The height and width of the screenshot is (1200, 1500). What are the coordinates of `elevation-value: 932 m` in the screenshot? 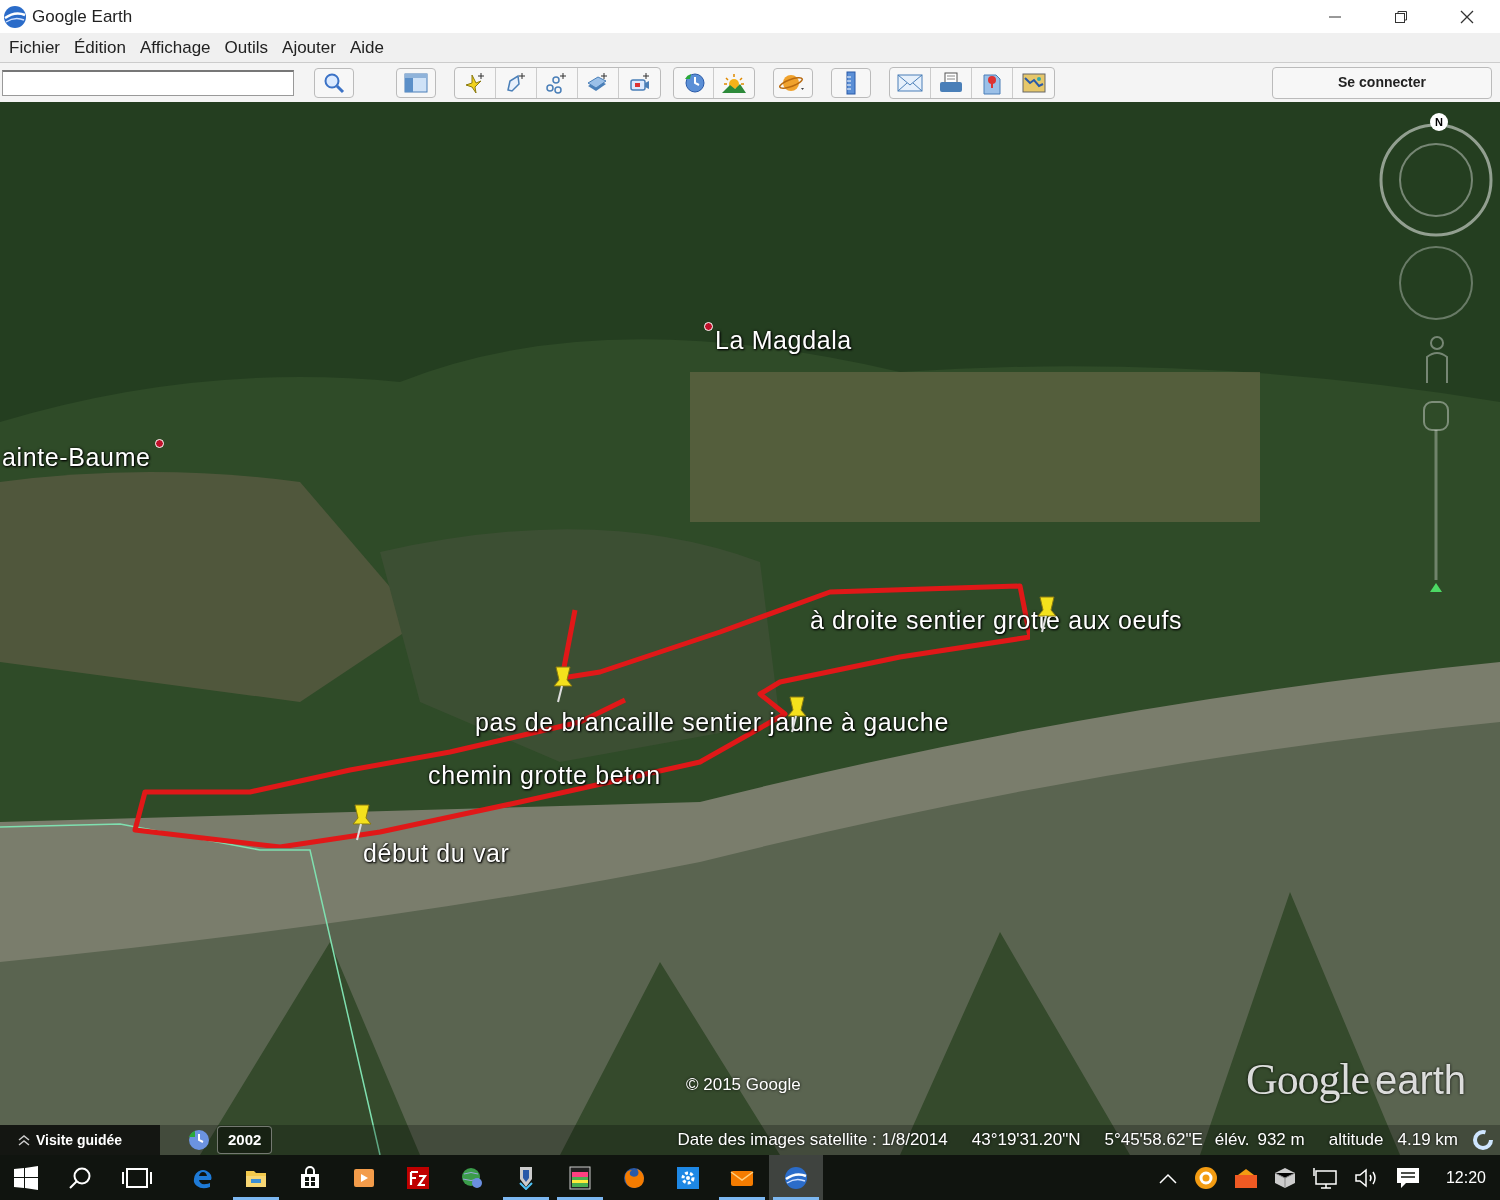 It's located at (1281, 1140).